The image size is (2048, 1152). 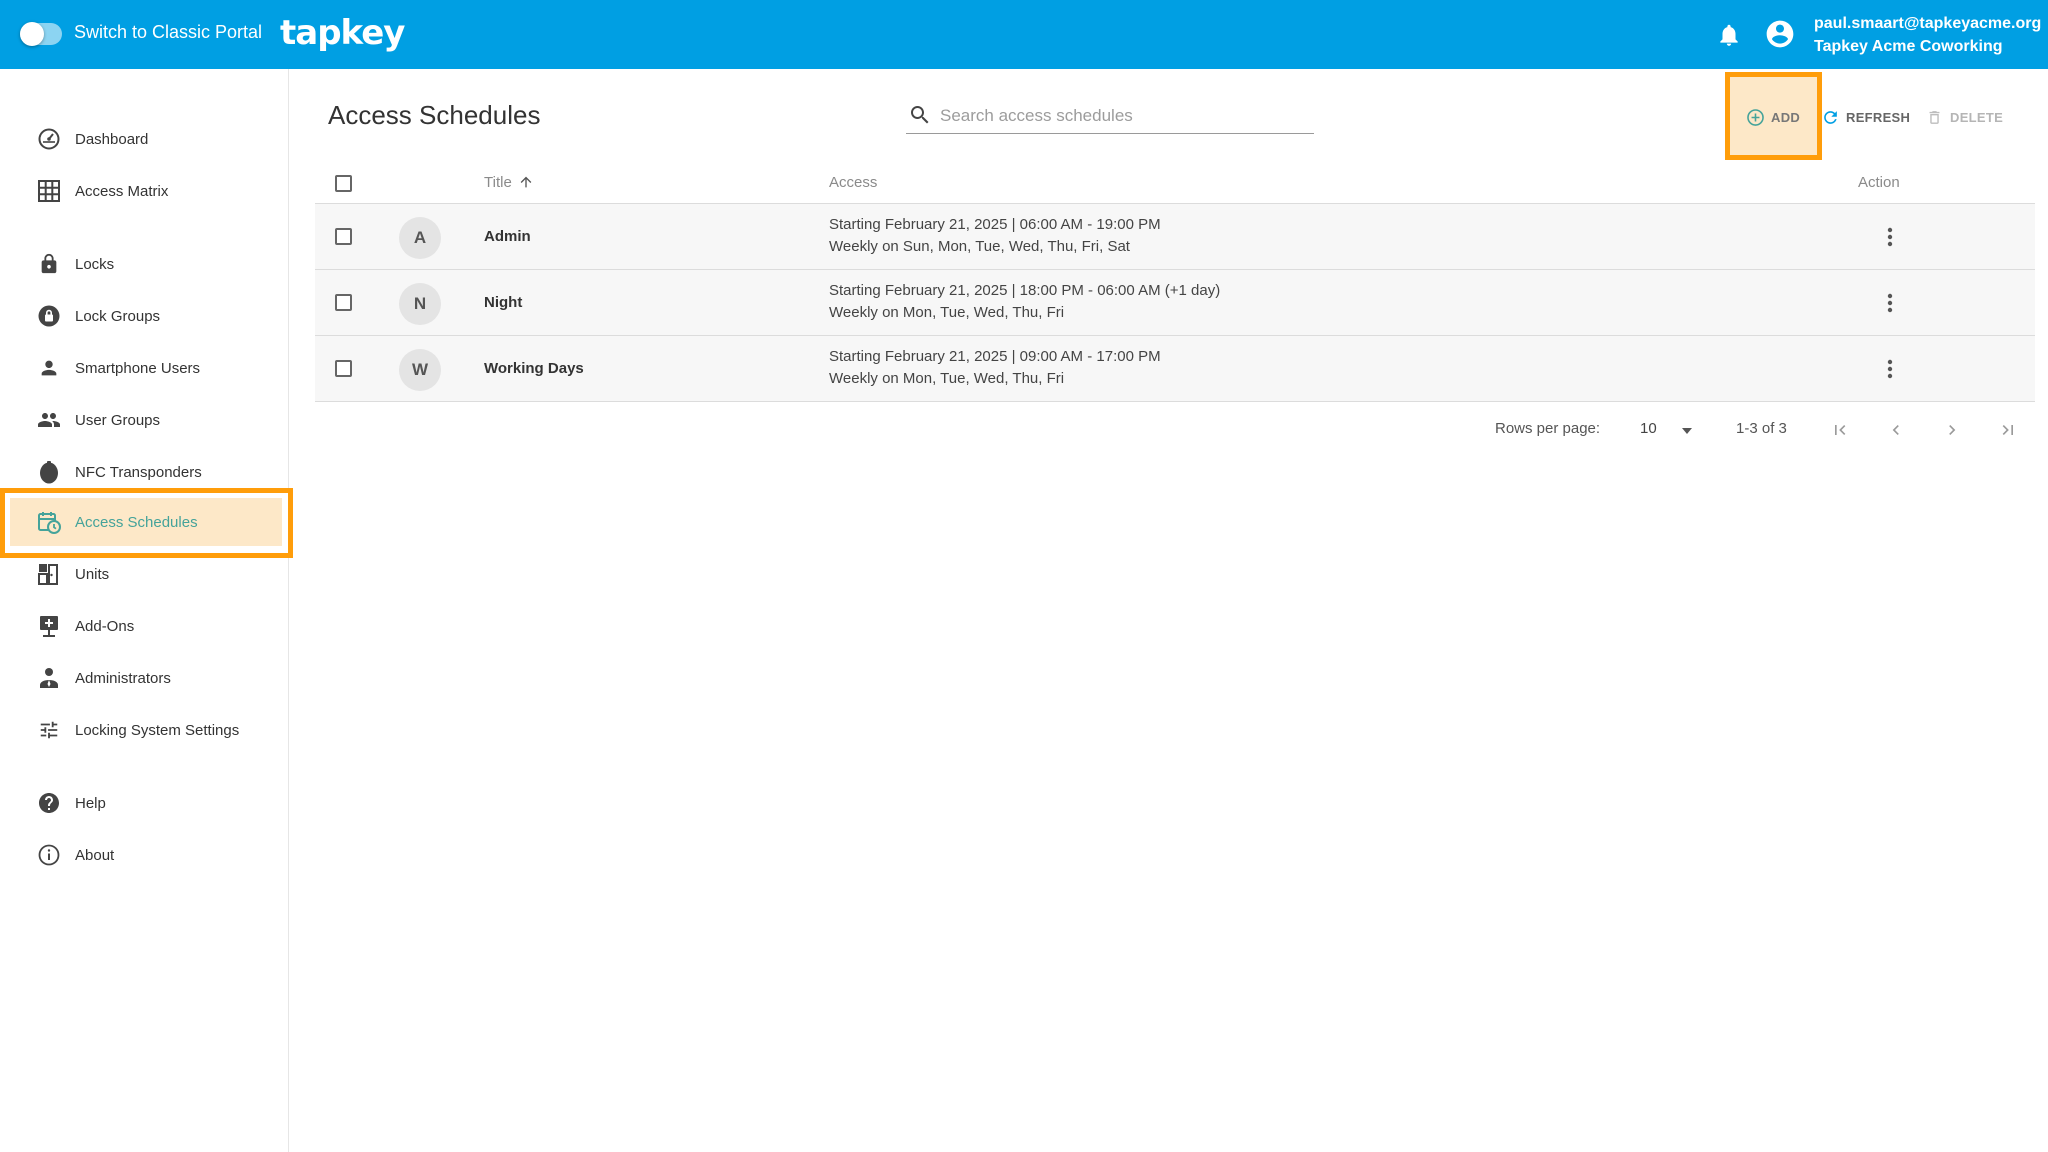 I want to click on sidebar-item-smartphone-users: Smartphone Users, so click(x=146, y=368).